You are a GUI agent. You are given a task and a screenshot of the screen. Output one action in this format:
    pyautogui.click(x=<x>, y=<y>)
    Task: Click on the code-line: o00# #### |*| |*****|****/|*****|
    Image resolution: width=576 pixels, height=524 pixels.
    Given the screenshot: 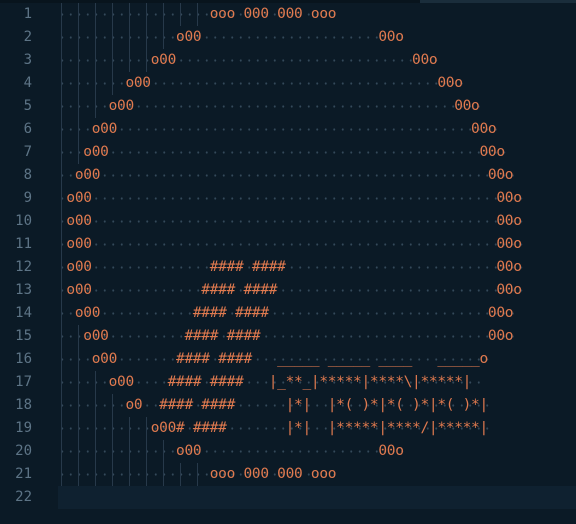 What is the action you would take?
    pyautogui.click(x=317, y=428)
    